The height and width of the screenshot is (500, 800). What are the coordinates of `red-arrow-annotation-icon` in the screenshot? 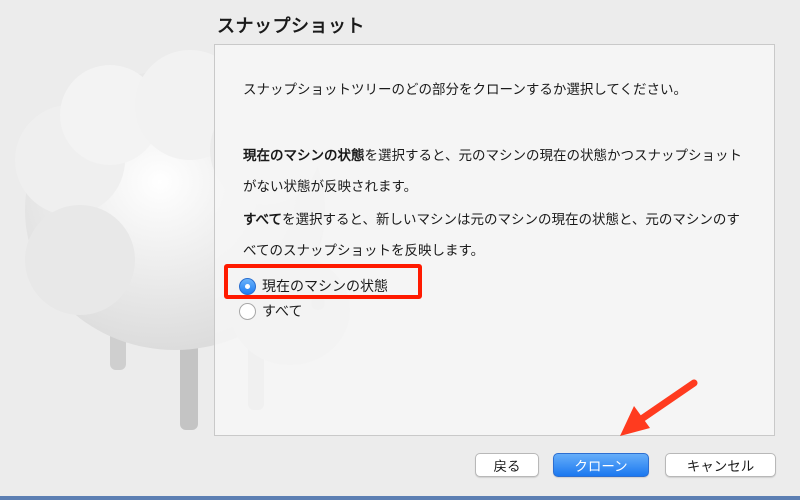 It's located at (659, 407).